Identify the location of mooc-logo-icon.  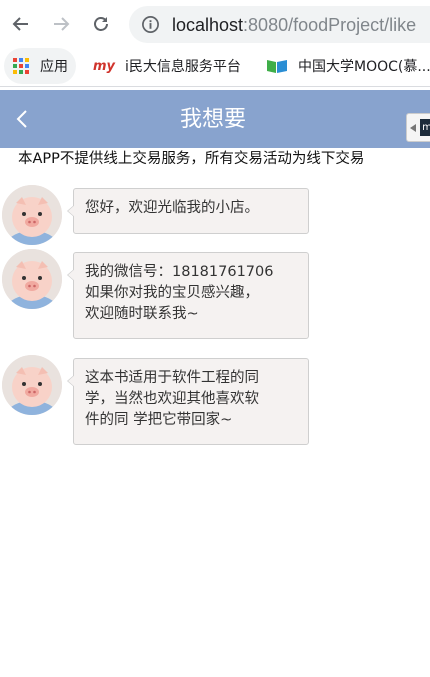
(277, 66).